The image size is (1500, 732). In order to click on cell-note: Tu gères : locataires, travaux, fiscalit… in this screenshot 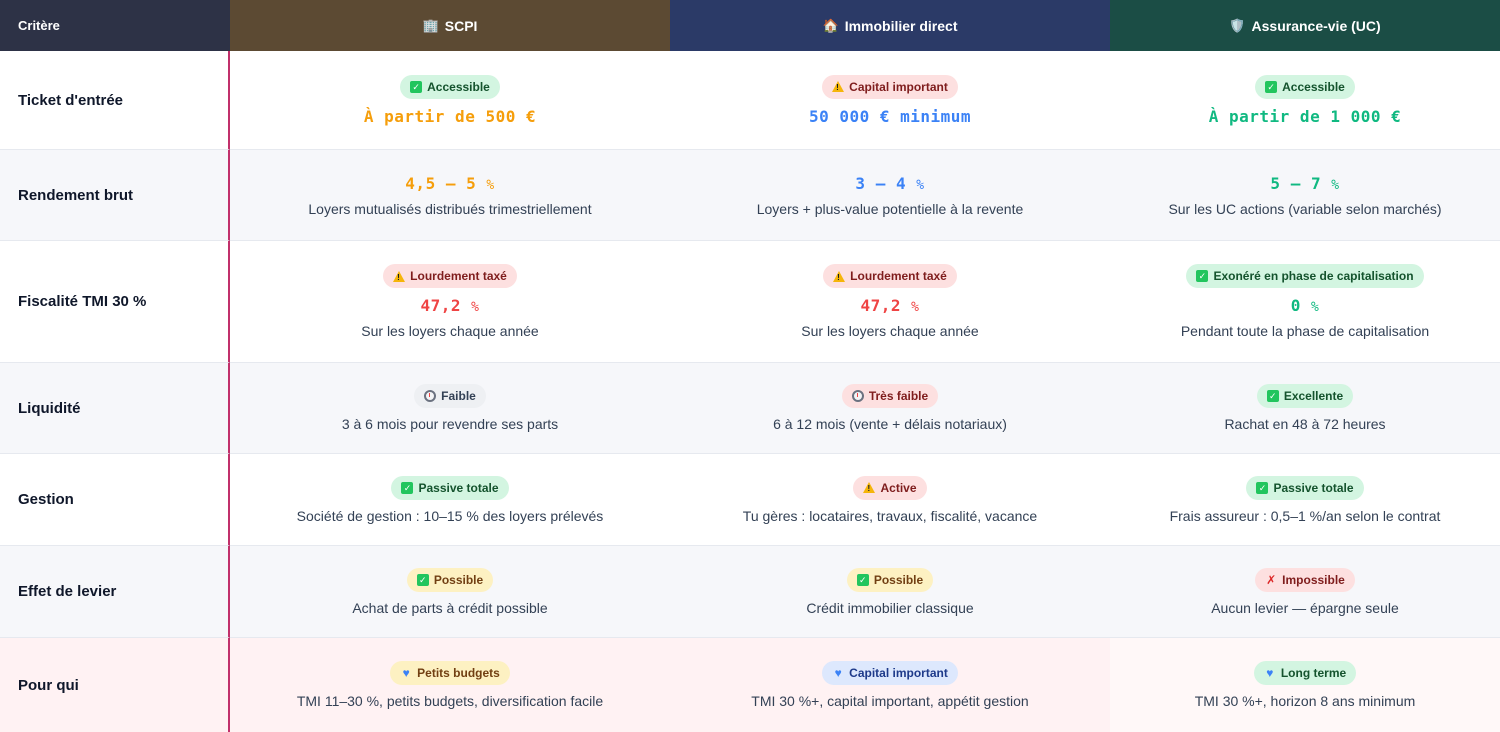, I will do `click(890, 515)`.